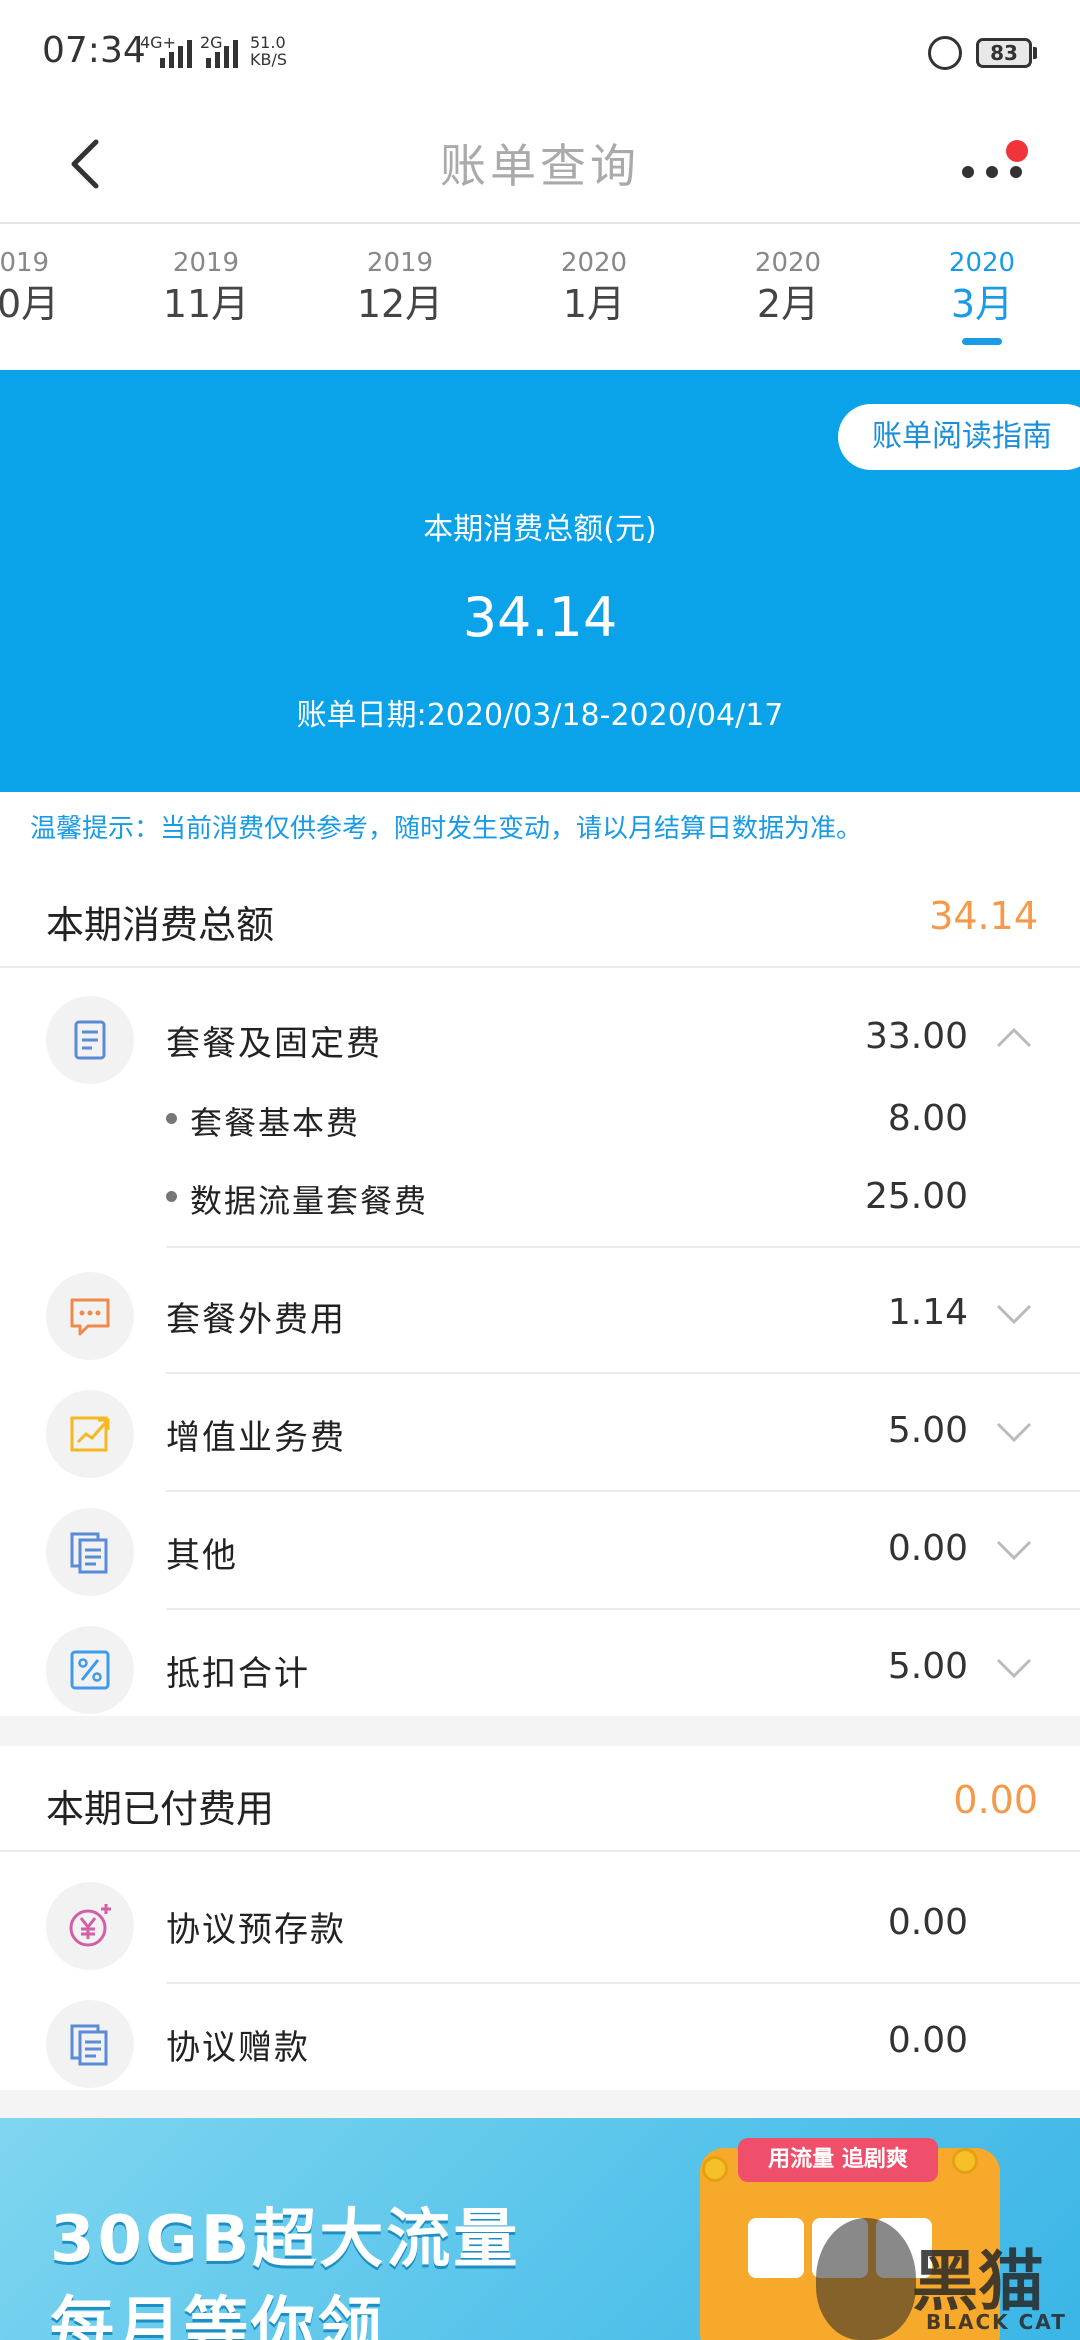 The height and width of the screenshot is (2340, 1080). I want to click on bill-guide-button: 账单阅读指南, so click(959, 437).